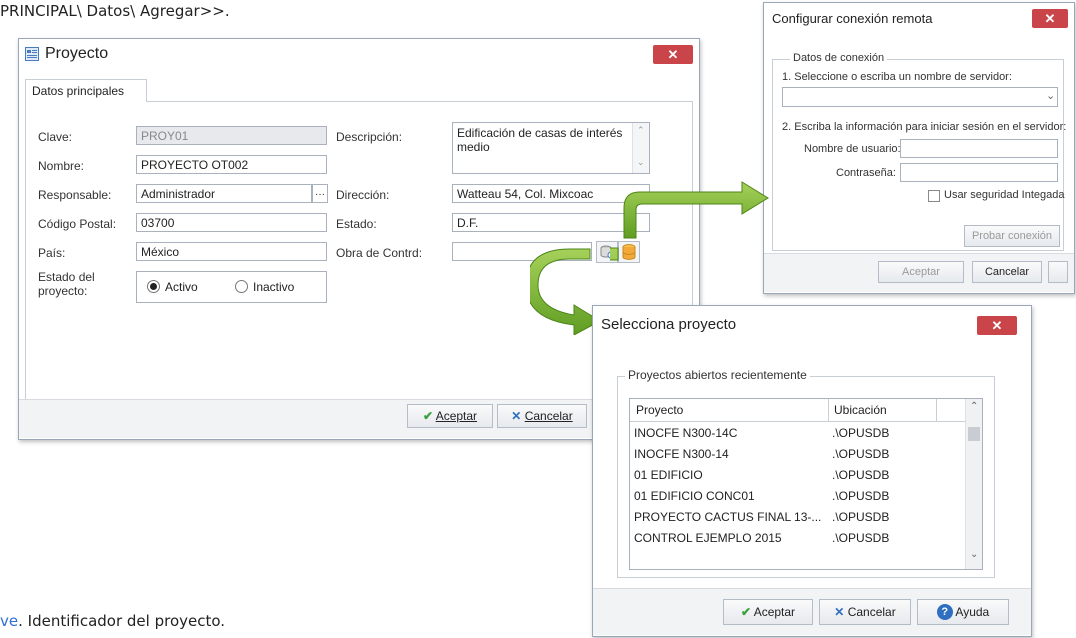 Image resolution: width=1076 pixels, height=638 pixels. I want to click on table-row: INOCFE N300-14C .\OPUSDB, so click(798, 432).